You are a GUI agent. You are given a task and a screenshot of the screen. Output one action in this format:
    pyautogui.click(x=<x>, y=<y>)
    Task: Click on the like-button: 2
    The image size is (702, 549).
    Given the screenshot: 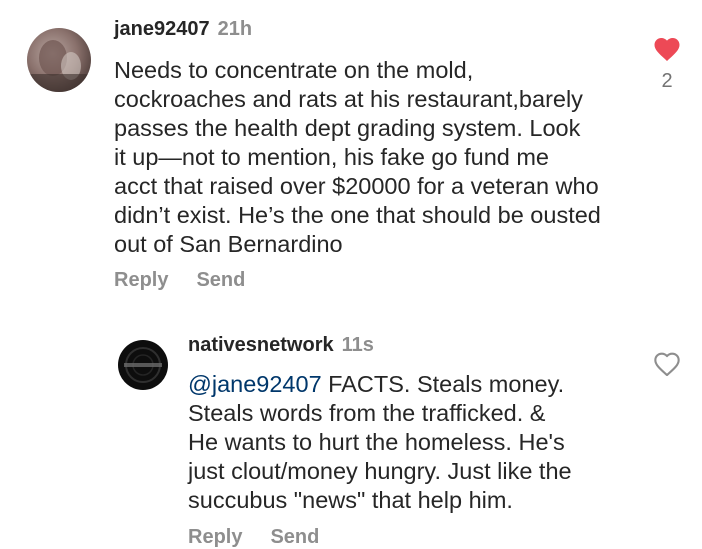 What is the action you would take?
    pyautogui.click(x=667, y=63)
    